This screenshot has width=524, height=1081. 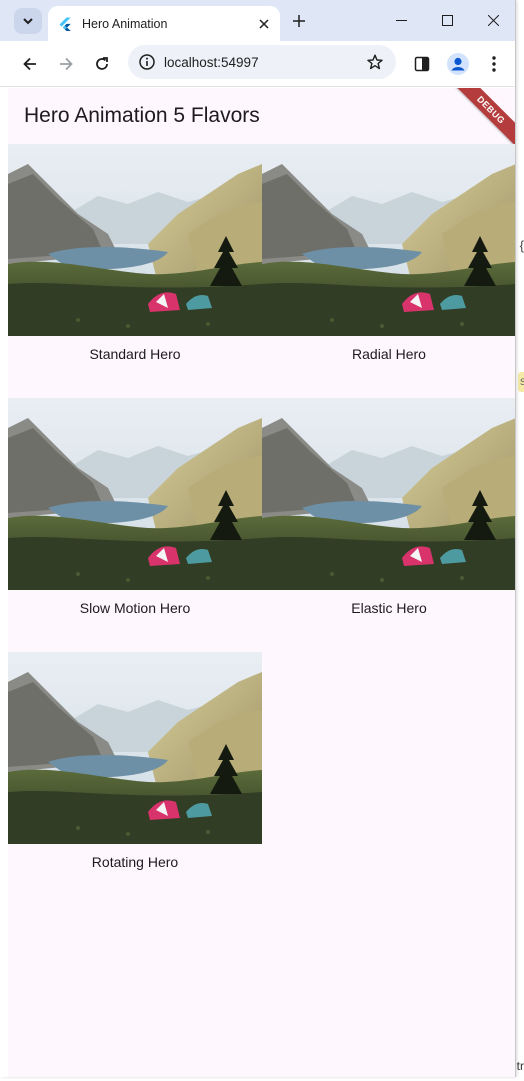 I want to click on grid-item-slow-motion-hero: Slow Motion Hero, so click(x=135, y=525).